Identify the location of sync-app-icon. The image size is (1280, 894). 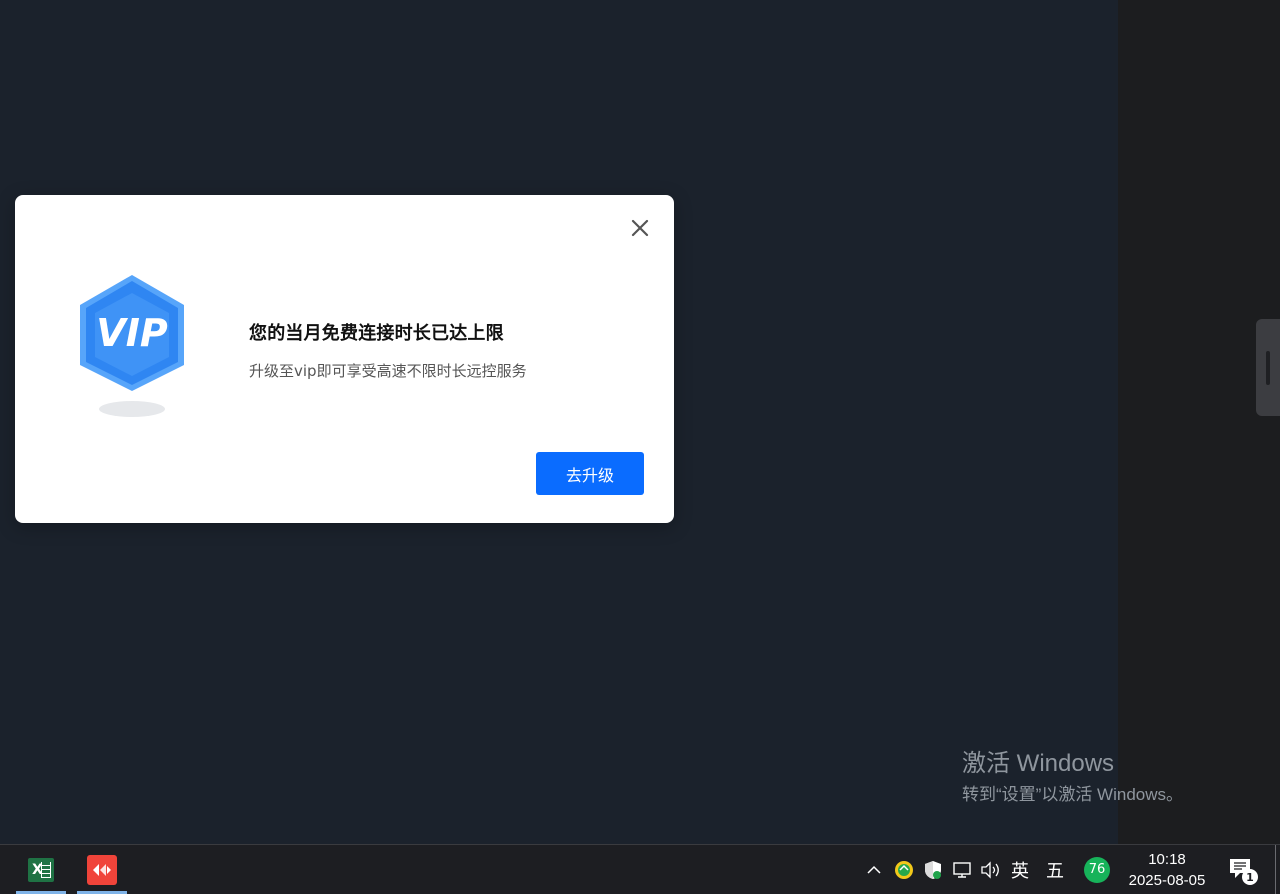
(904, 869).